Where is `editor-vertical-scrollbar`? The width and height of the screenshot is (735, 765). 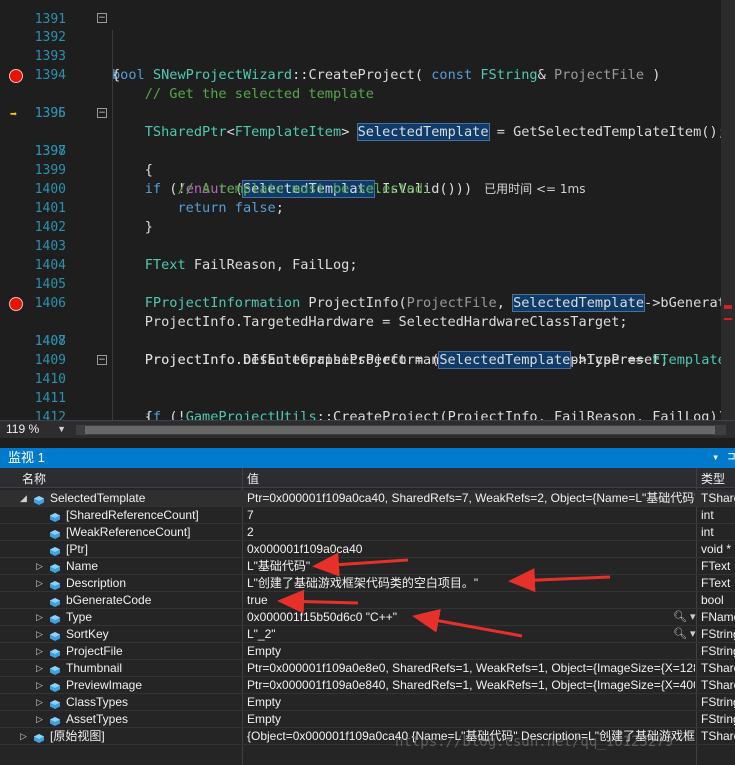
editor-vertical-scrollbar is located at coordinates (728, 210).